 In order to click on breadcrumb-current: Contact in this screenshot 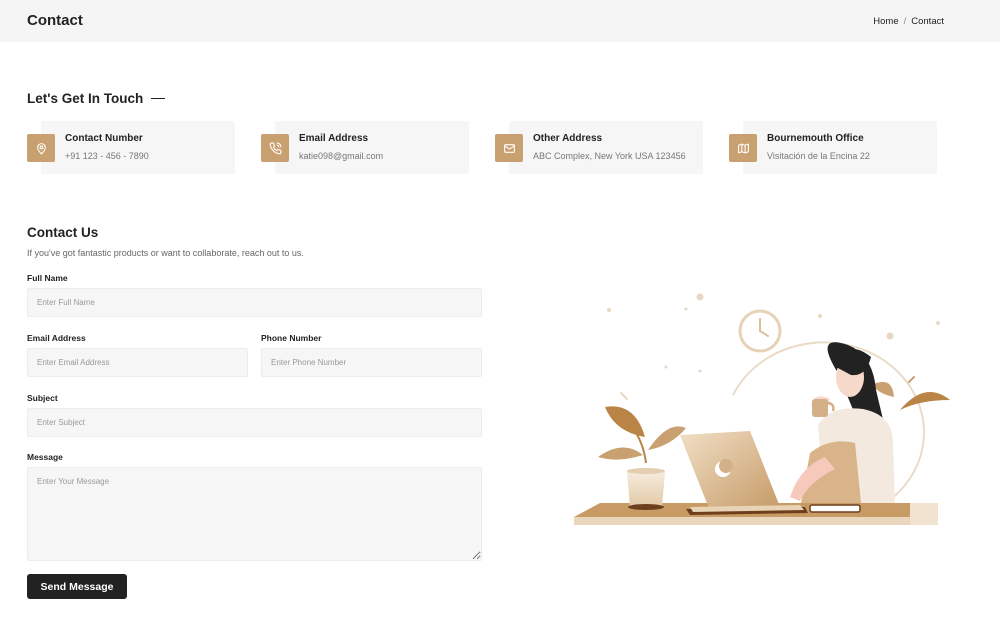, I will do `click(927, 21)`.